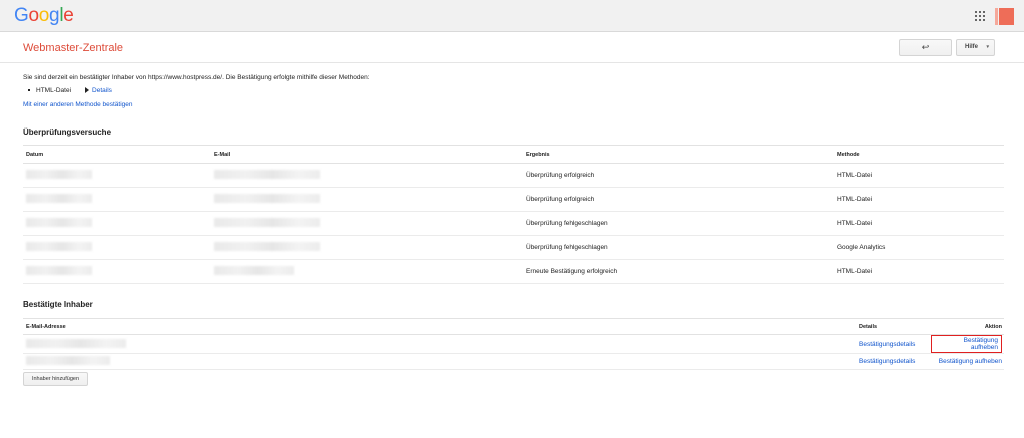 This screenshot has width=1024, height=438. What do you see at coordinates (367, 154) in the screenshot?
I see `col-header-email: E-Mail` at bounding box center [367, 154].